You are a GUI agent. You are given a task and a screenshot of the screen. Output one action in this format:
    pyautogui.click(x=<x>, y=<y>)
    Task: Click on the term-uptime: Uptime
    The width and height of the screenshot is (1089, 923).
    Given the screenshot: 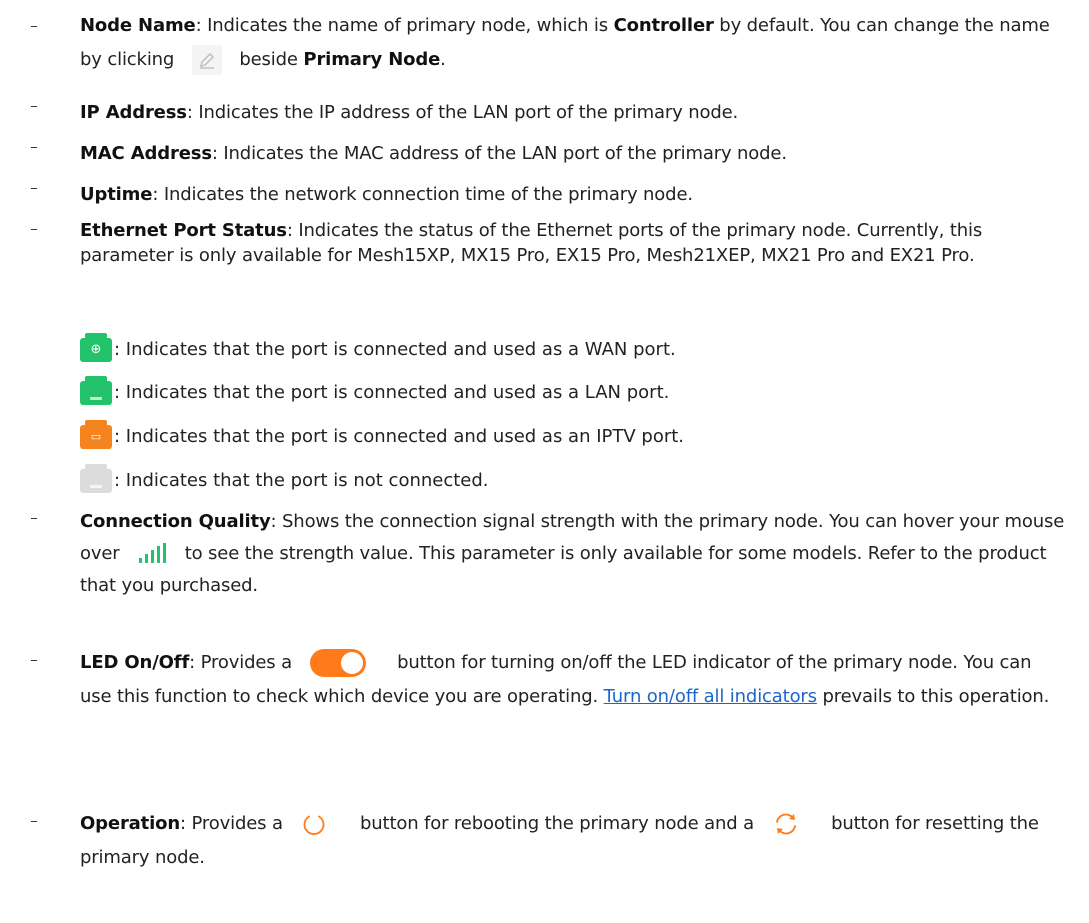 What is the action you would take?
    pyautogui.click(x=116, y=194)
    